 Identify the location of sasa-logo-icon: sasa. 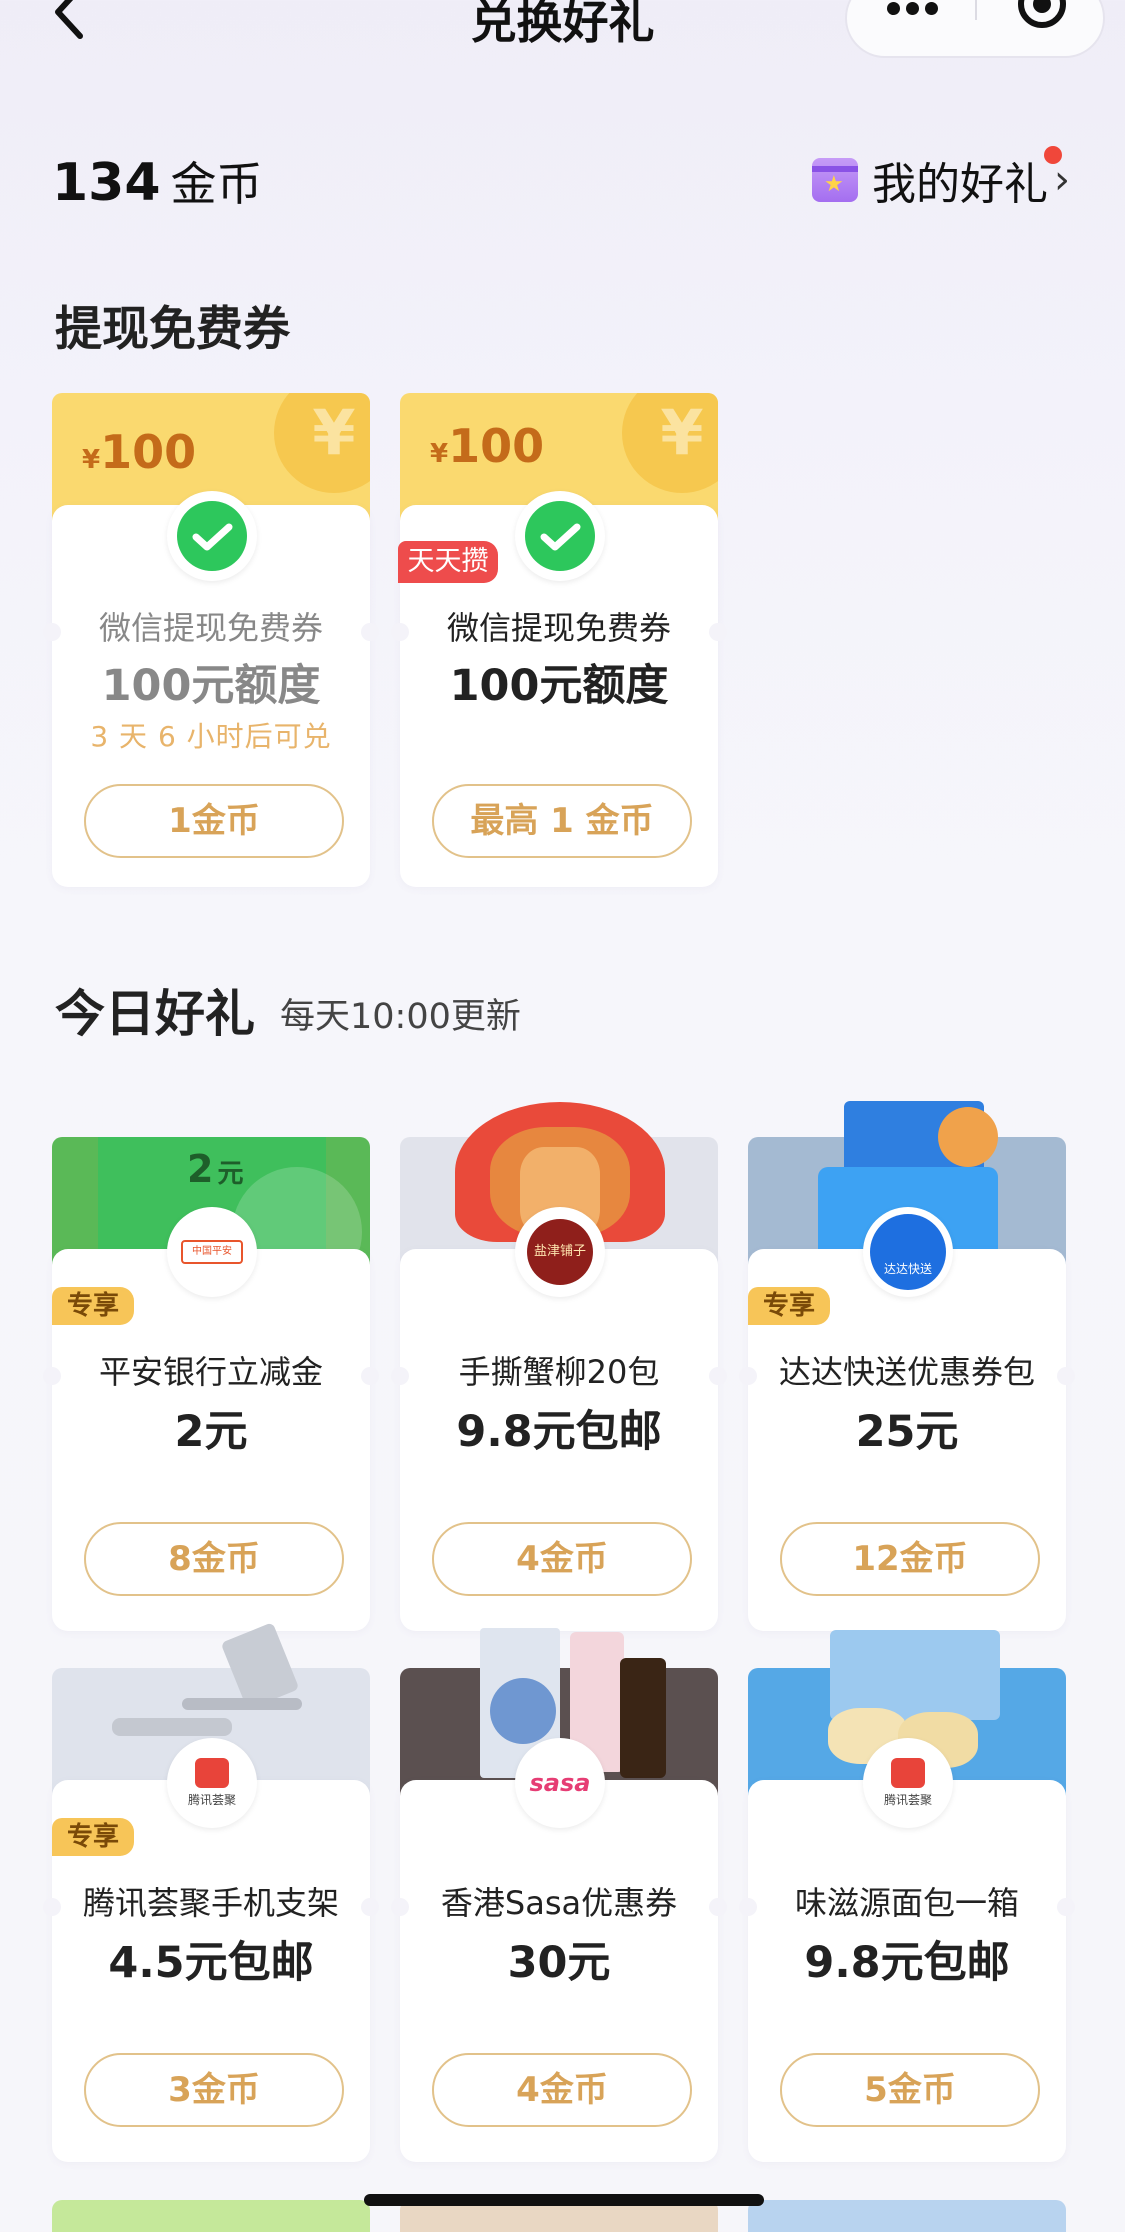
(560, 1783).